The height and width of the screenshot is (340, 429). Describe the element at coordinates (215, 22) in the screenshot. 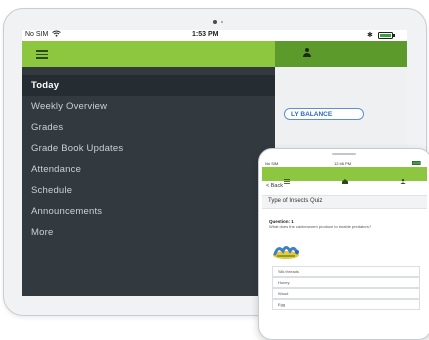

I see `tablet-camera` at that location.